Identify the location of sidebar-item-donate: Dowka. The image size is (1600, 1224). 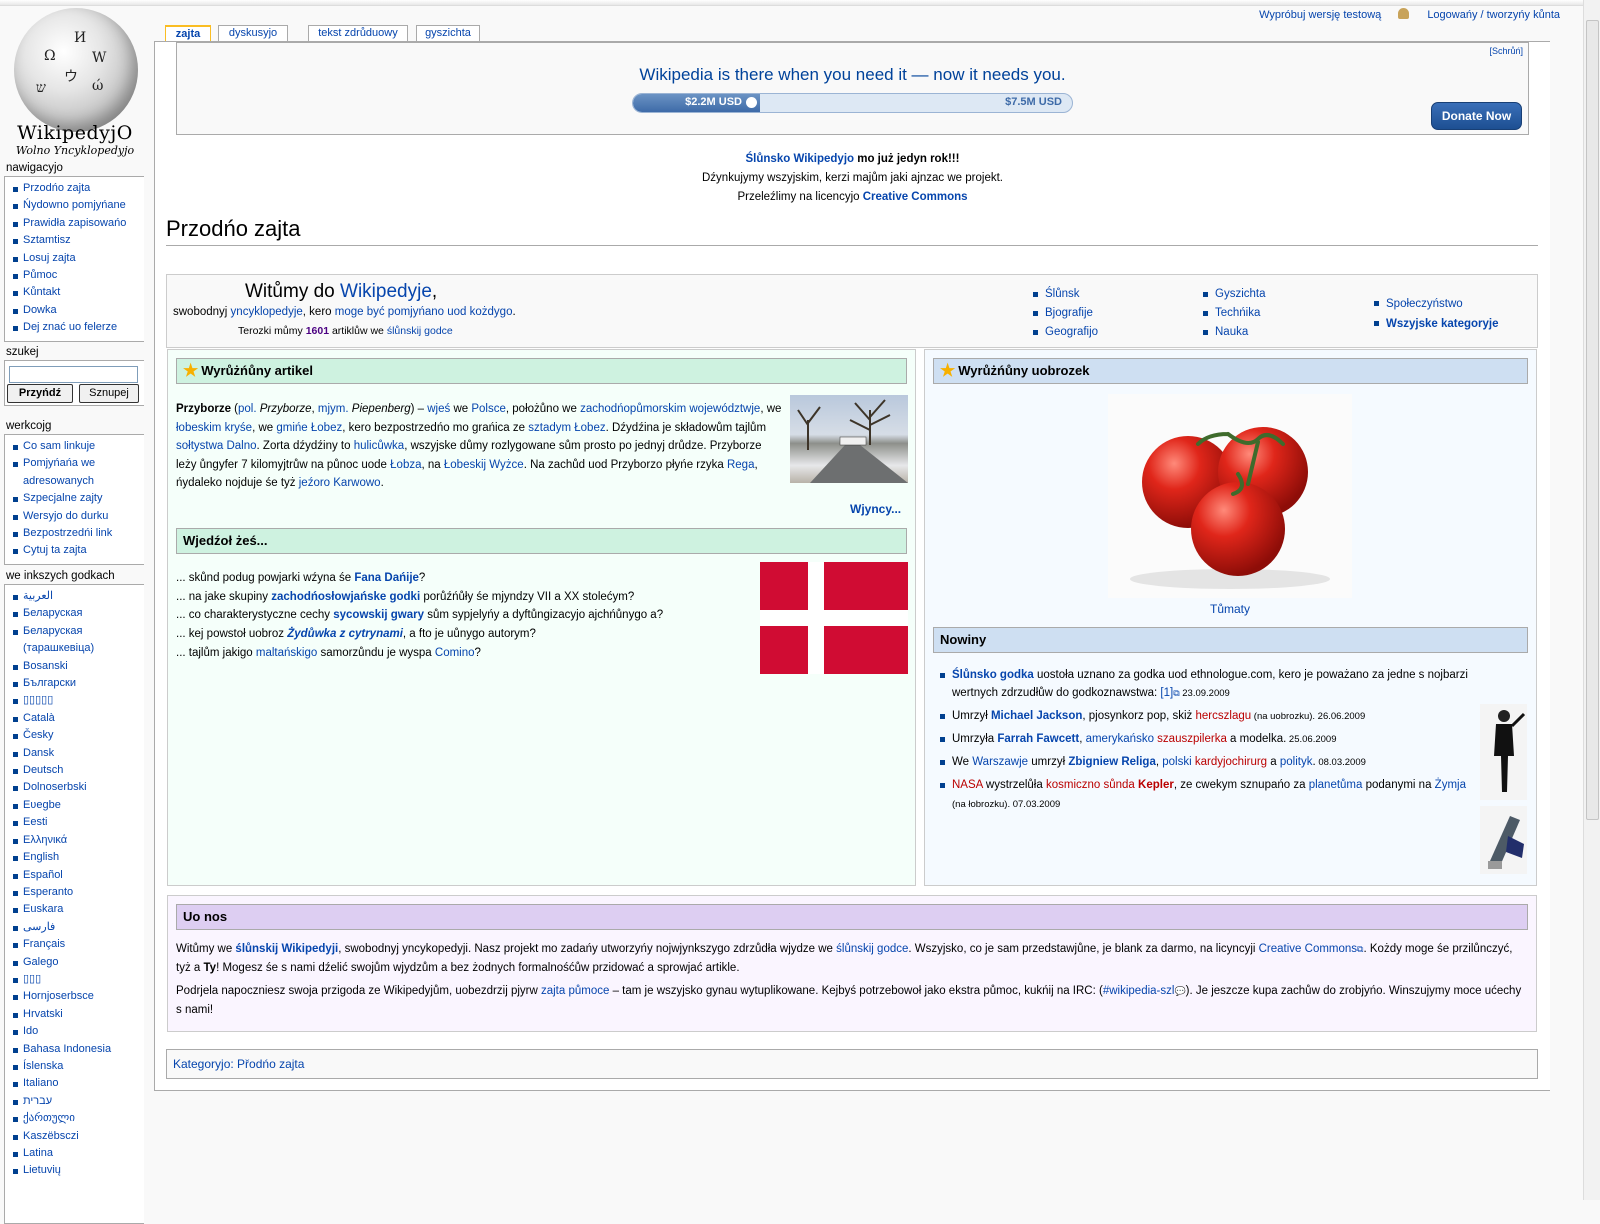
(77, 310).